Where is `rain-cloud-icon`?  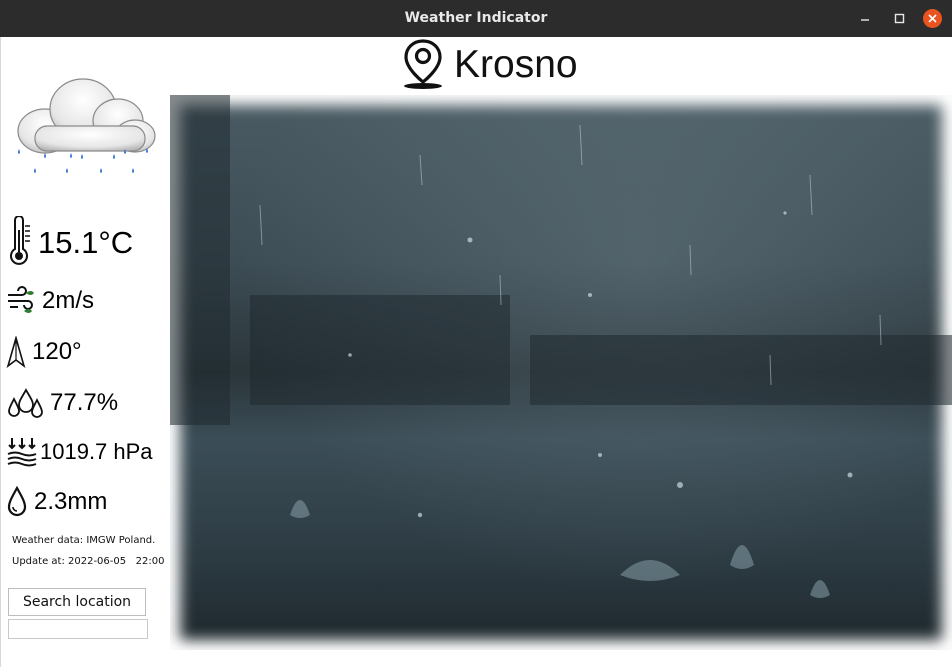 rain-cloud-icon is located at coordinates (86, 125).